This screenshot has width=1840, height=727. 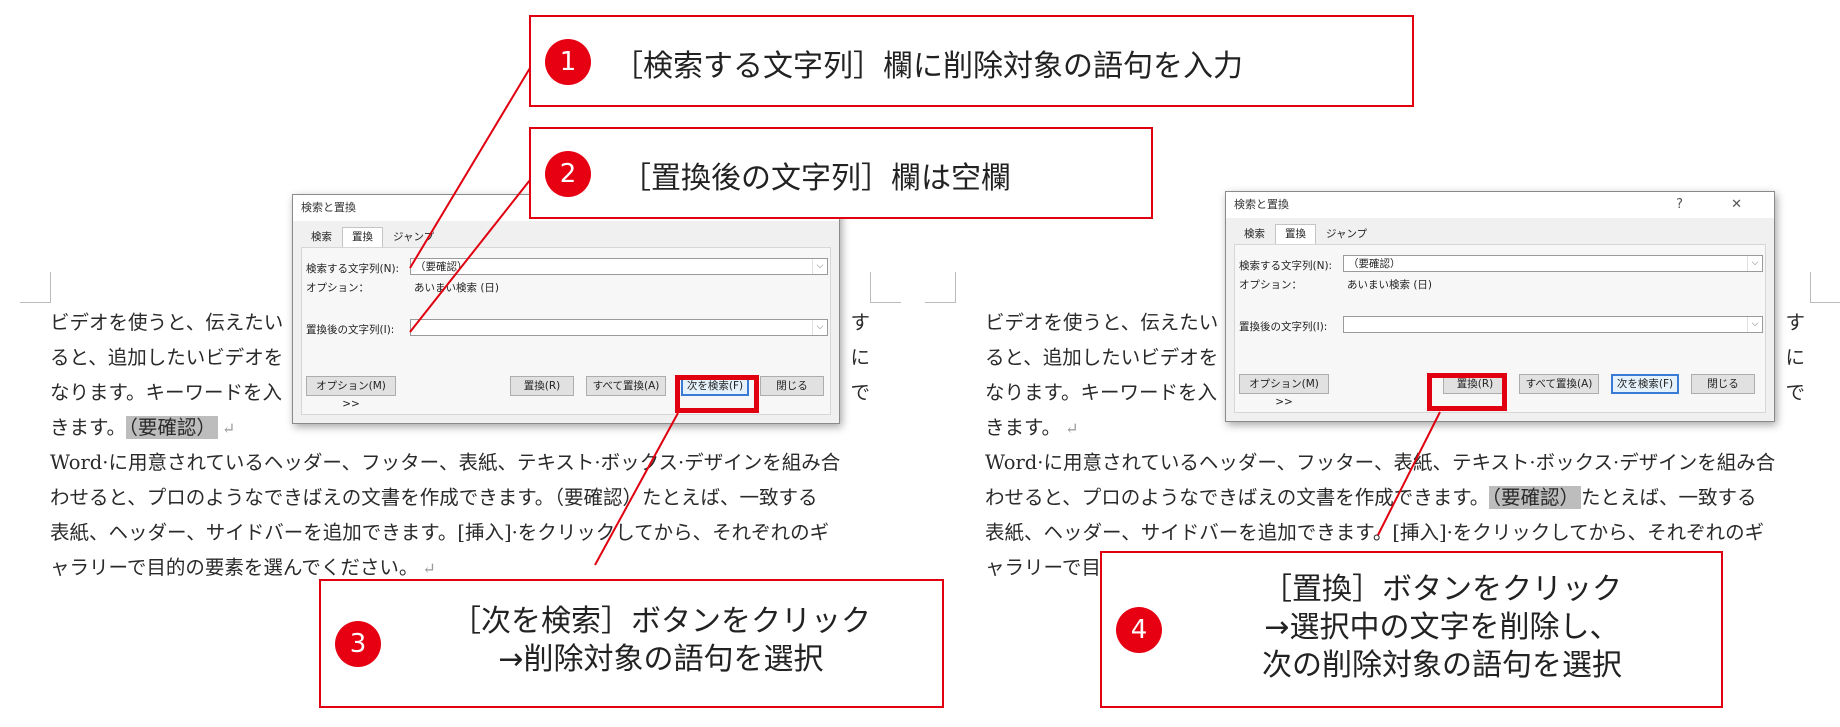 What do you see at coordinates (661, 640) in the screenshot?
I see `callout-text: ［次を検索］ボタンをクリック →削除対象の語句を選択` at bounding box center [661, 640].